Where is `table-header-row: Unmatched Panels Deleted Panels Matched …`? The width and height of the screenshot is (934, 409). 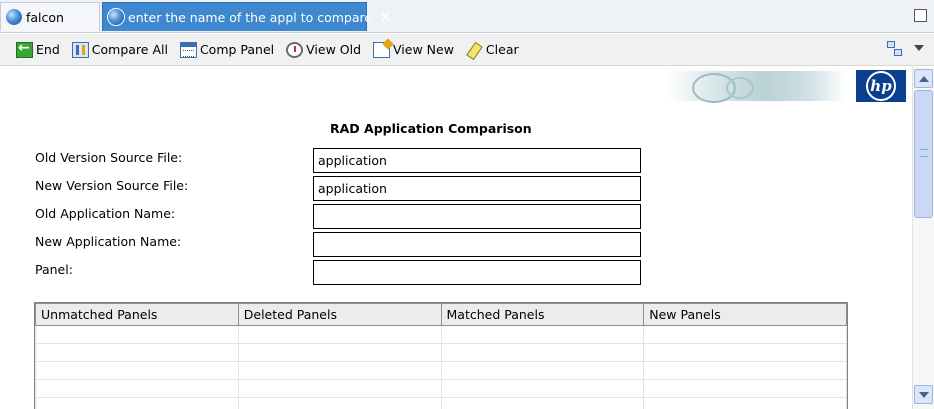 table-header-row: Unmatched Panels Deleted Panels Matched … is located at coordinates (441, 314).